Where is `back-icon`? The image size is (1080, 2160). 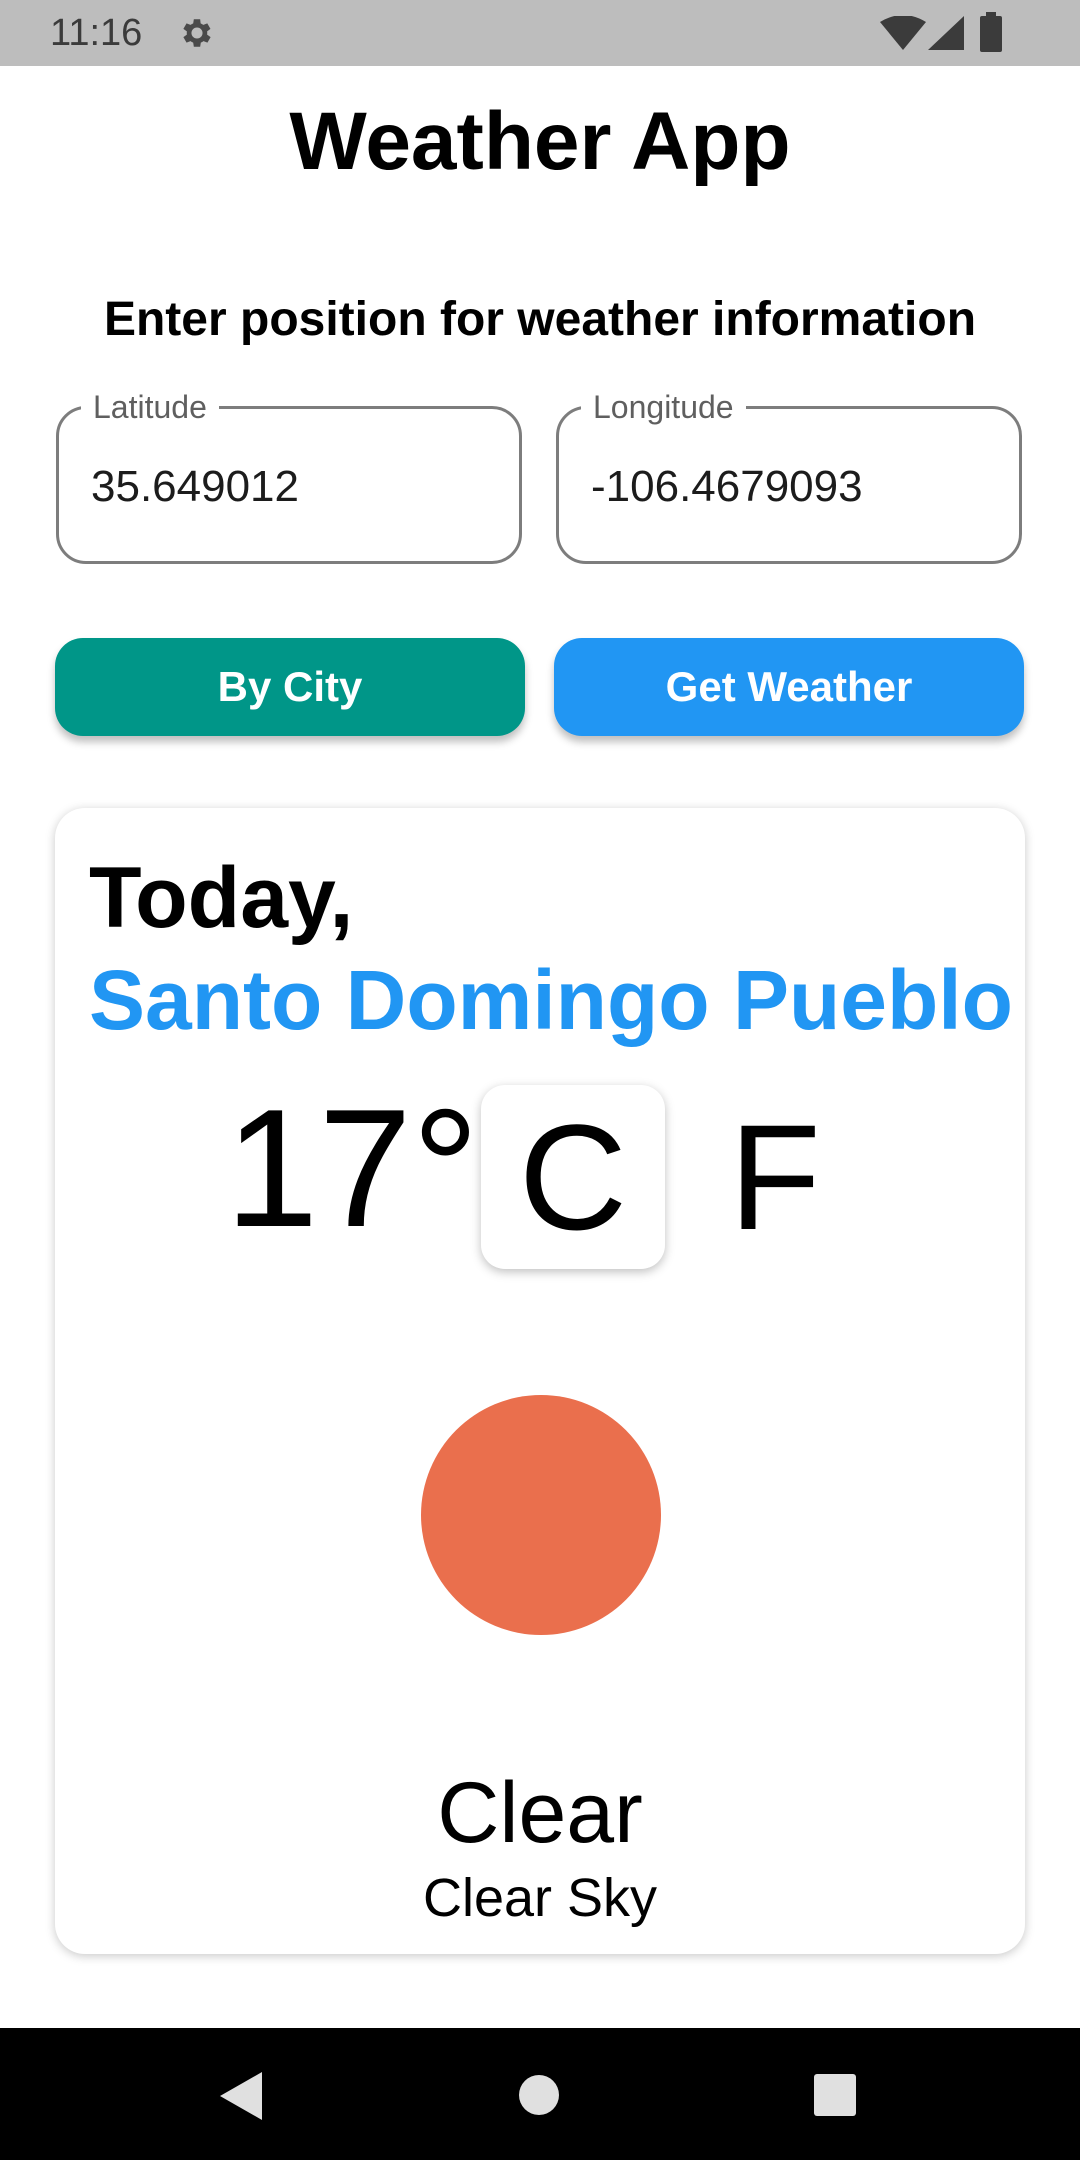 back-icon is located at coordinates (241, 2096).